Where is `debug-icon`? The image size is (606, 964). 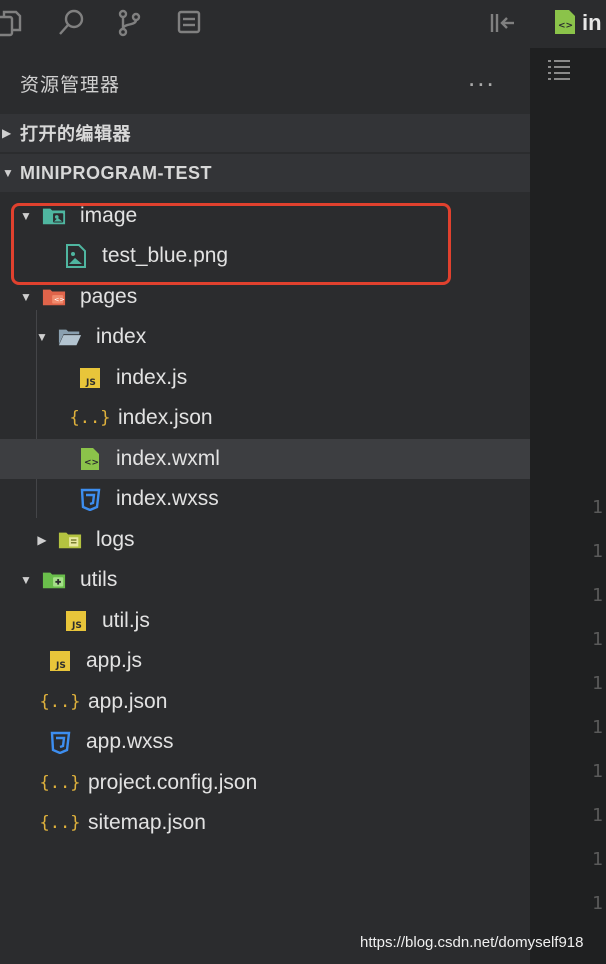
debug-icon is located at coordinates (189, 23).